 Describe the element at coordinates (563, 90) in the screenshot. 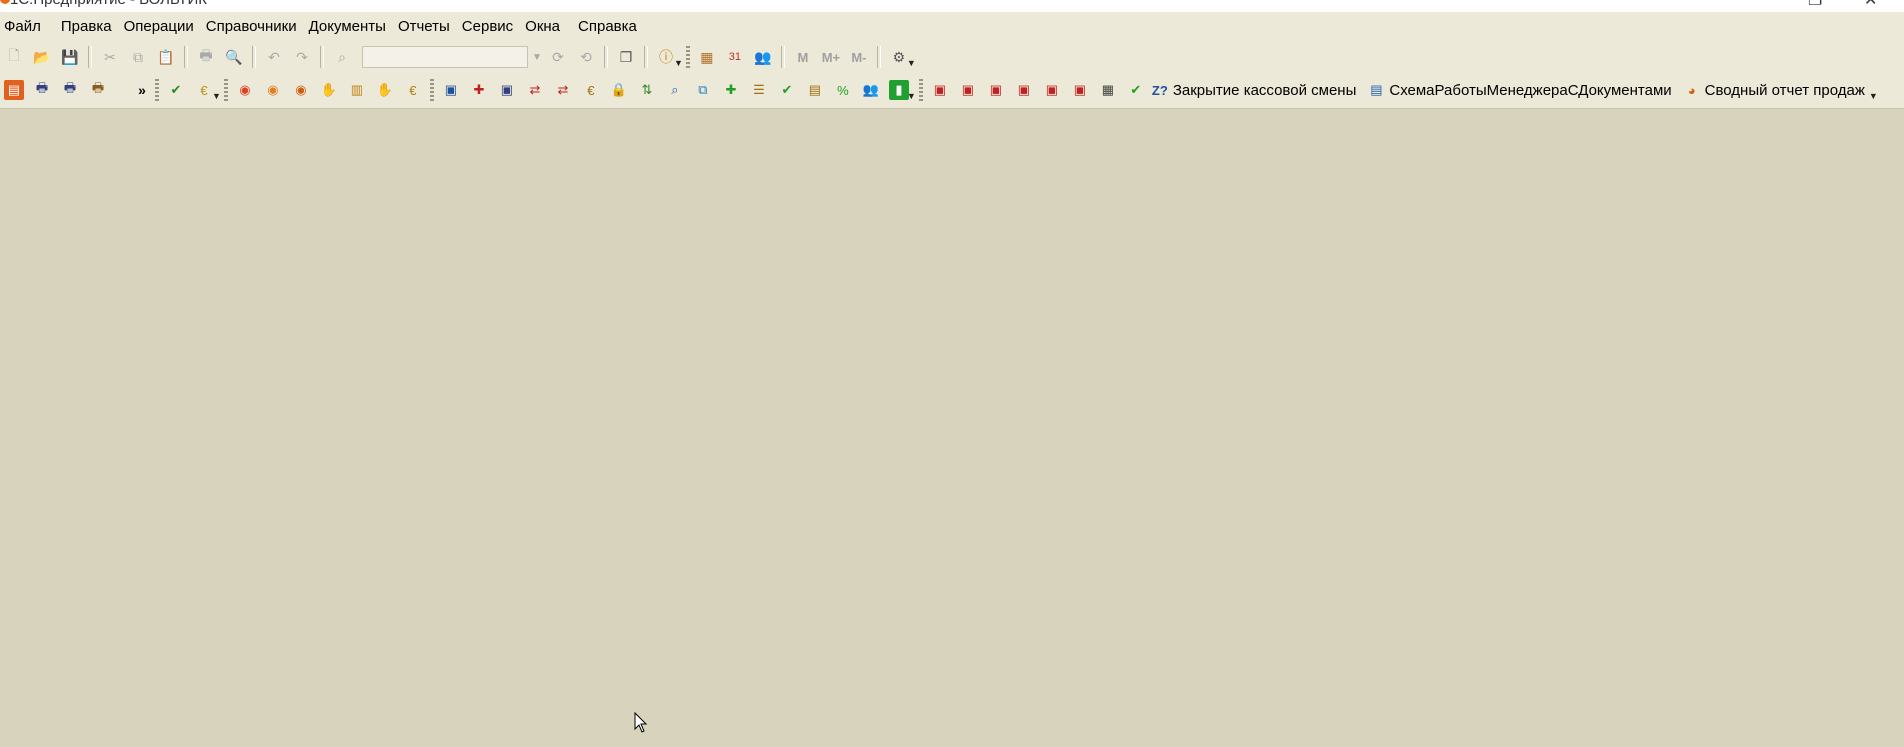

I see `doc-move-icon: ⇄` at that location.